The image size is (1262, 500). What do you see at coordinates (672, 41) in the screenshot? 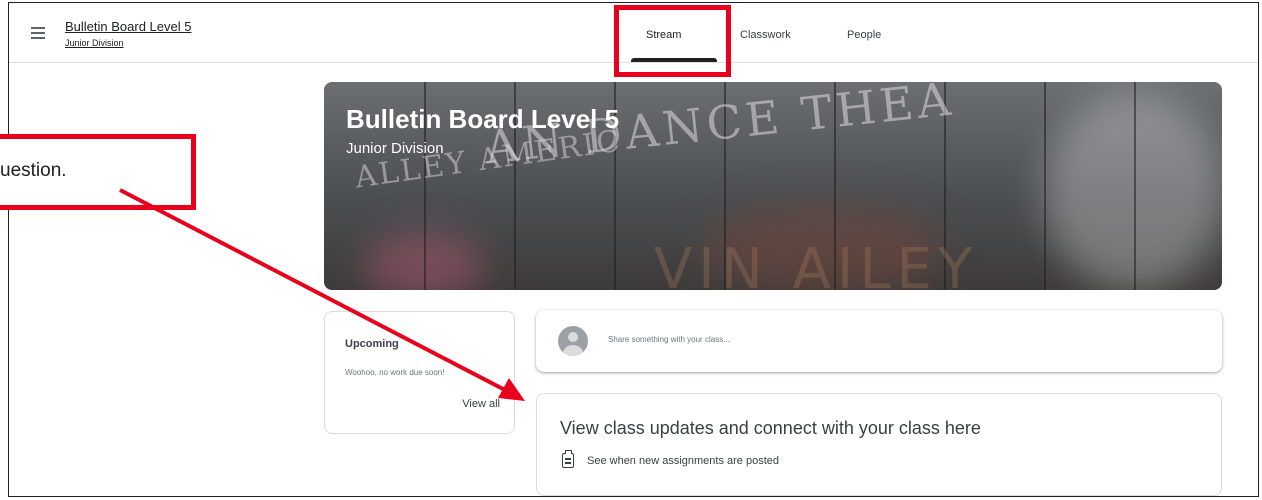
I see `stream-tab-highlight` at bounding box center [672, 41].